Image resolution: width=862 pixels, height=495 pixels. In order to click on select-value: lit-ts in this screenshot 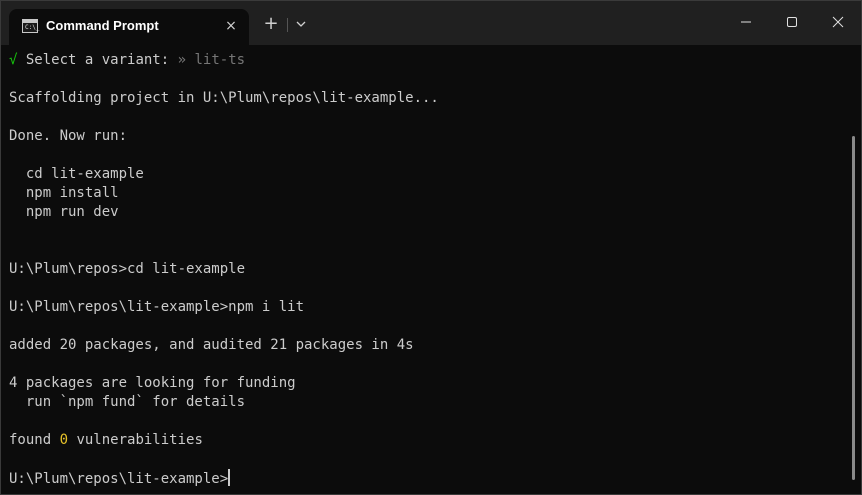, I will do `click(220, 60)`.